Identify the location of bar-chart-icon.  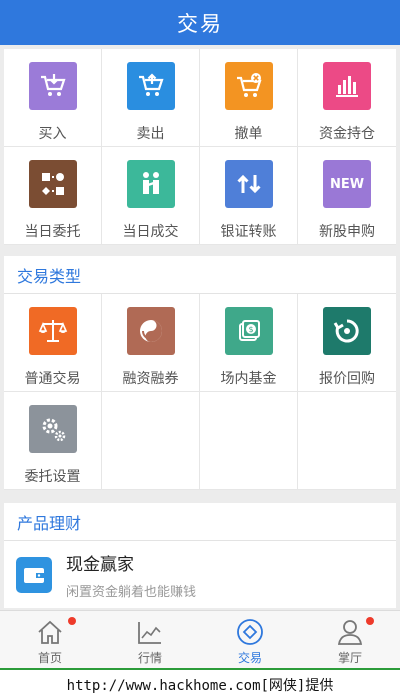
(347, 86).